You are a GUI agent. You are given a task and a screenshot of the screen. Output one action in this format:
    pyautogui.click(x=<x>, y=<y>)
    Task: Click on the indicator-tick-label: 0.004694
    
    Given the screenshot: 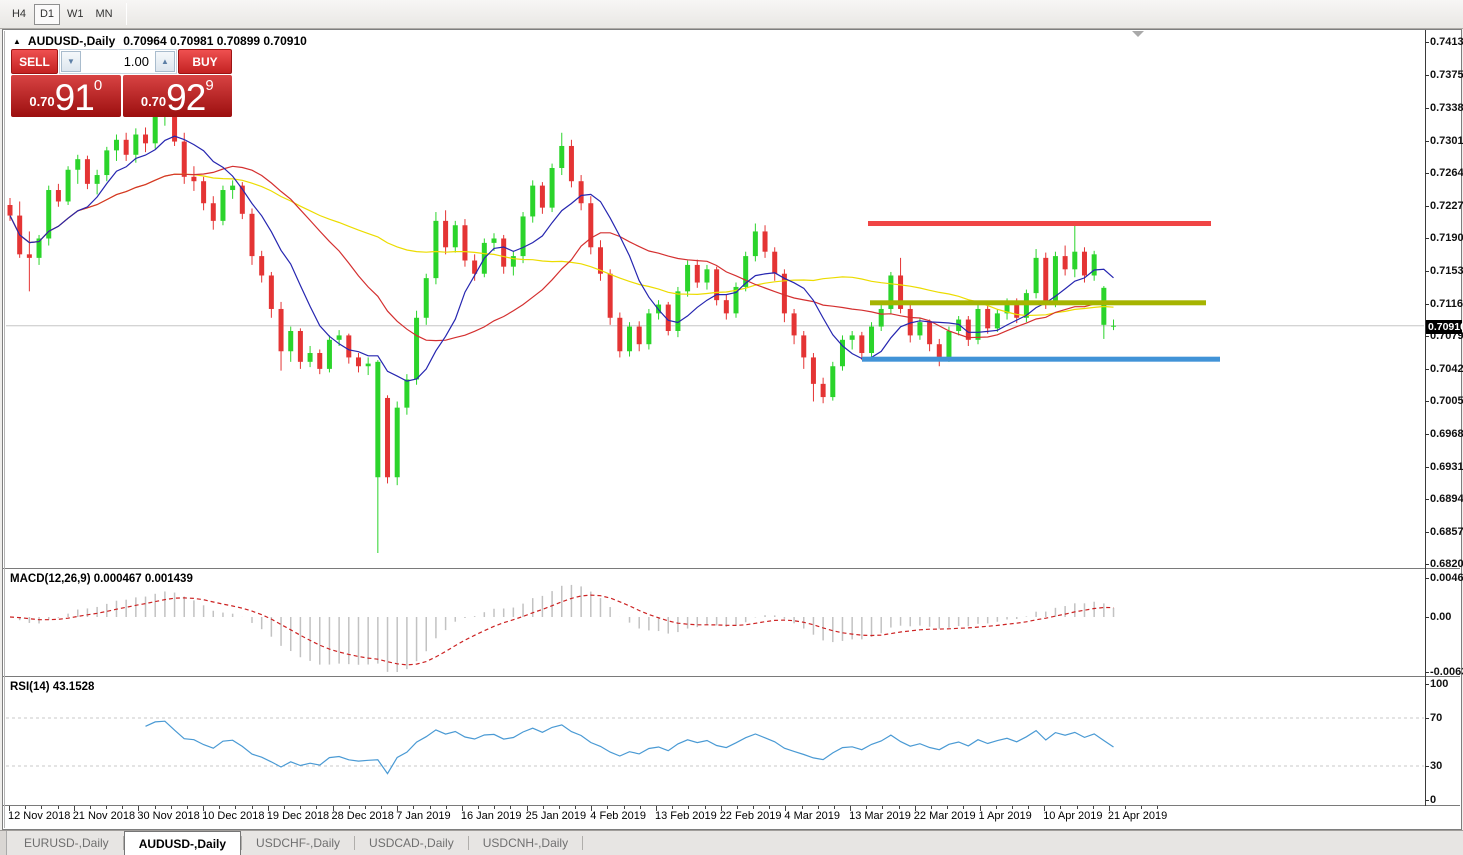 What is the action you would take?
    pyautogui.click(x=1446, y=578)
    